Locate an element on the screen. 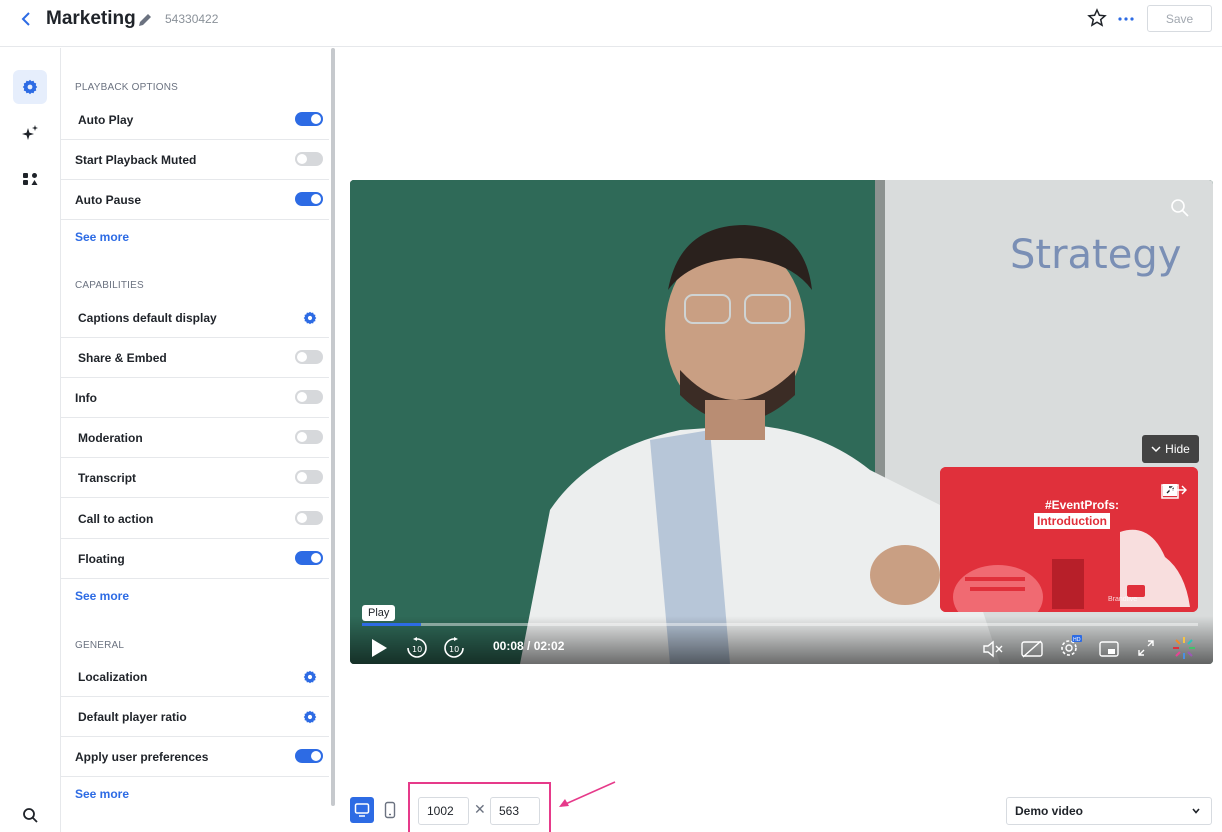  info-toggle is located at coordinates (309, 397).